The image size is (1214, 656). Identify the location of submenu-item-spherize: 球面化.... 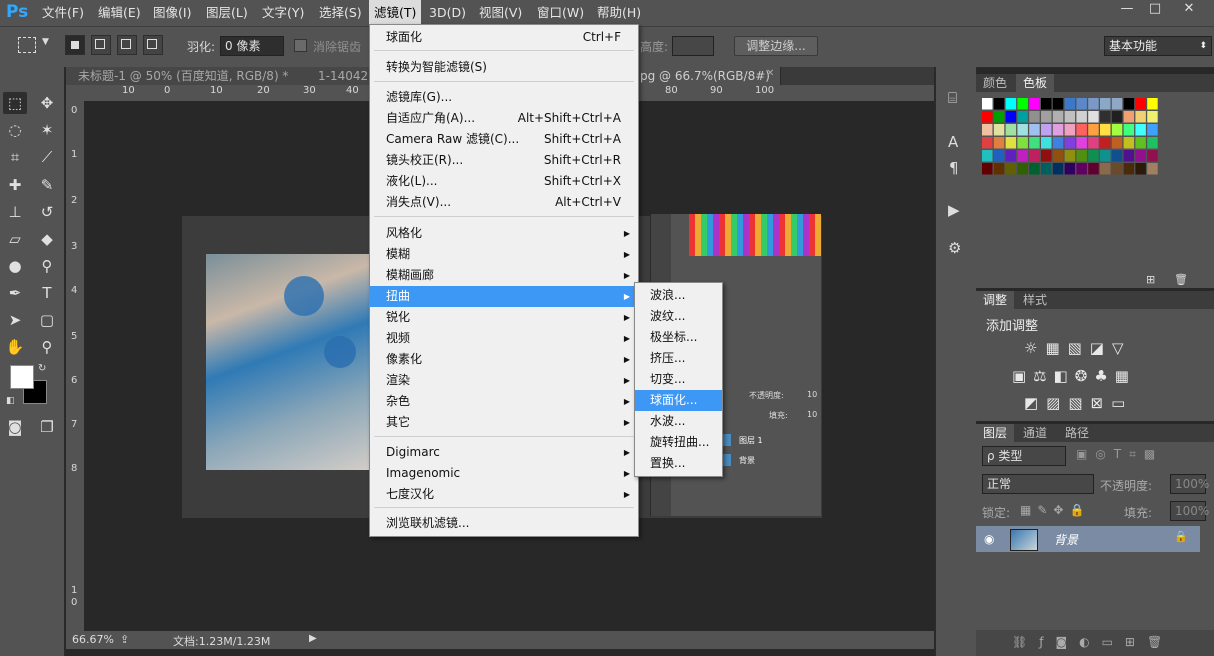
(678, 400).